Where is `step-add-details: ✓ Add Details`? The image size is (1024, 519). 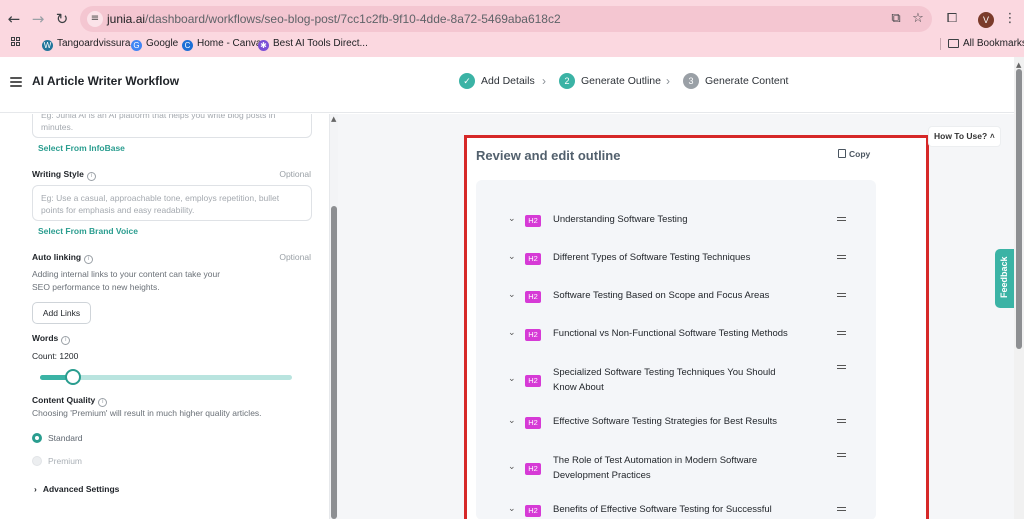 step-add-details: ✓ Add Details is located at coordinates (497, 81).